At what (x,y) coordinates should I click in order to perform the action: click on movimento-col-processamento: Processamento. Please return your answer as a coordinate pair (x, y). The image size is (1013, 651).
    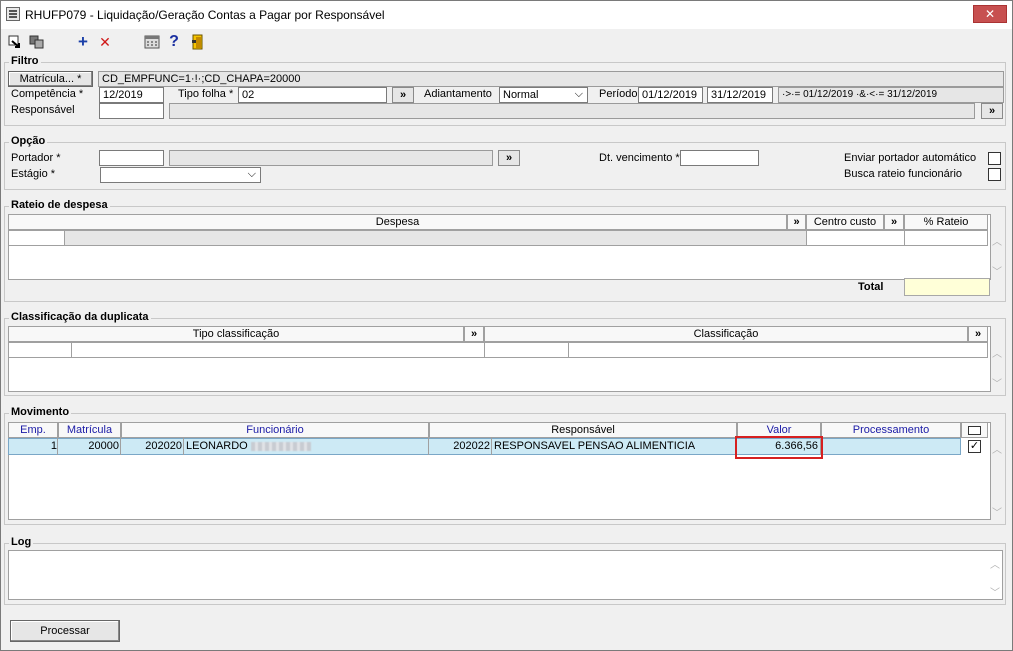
    Looking at the image, I should click on (891, 430).